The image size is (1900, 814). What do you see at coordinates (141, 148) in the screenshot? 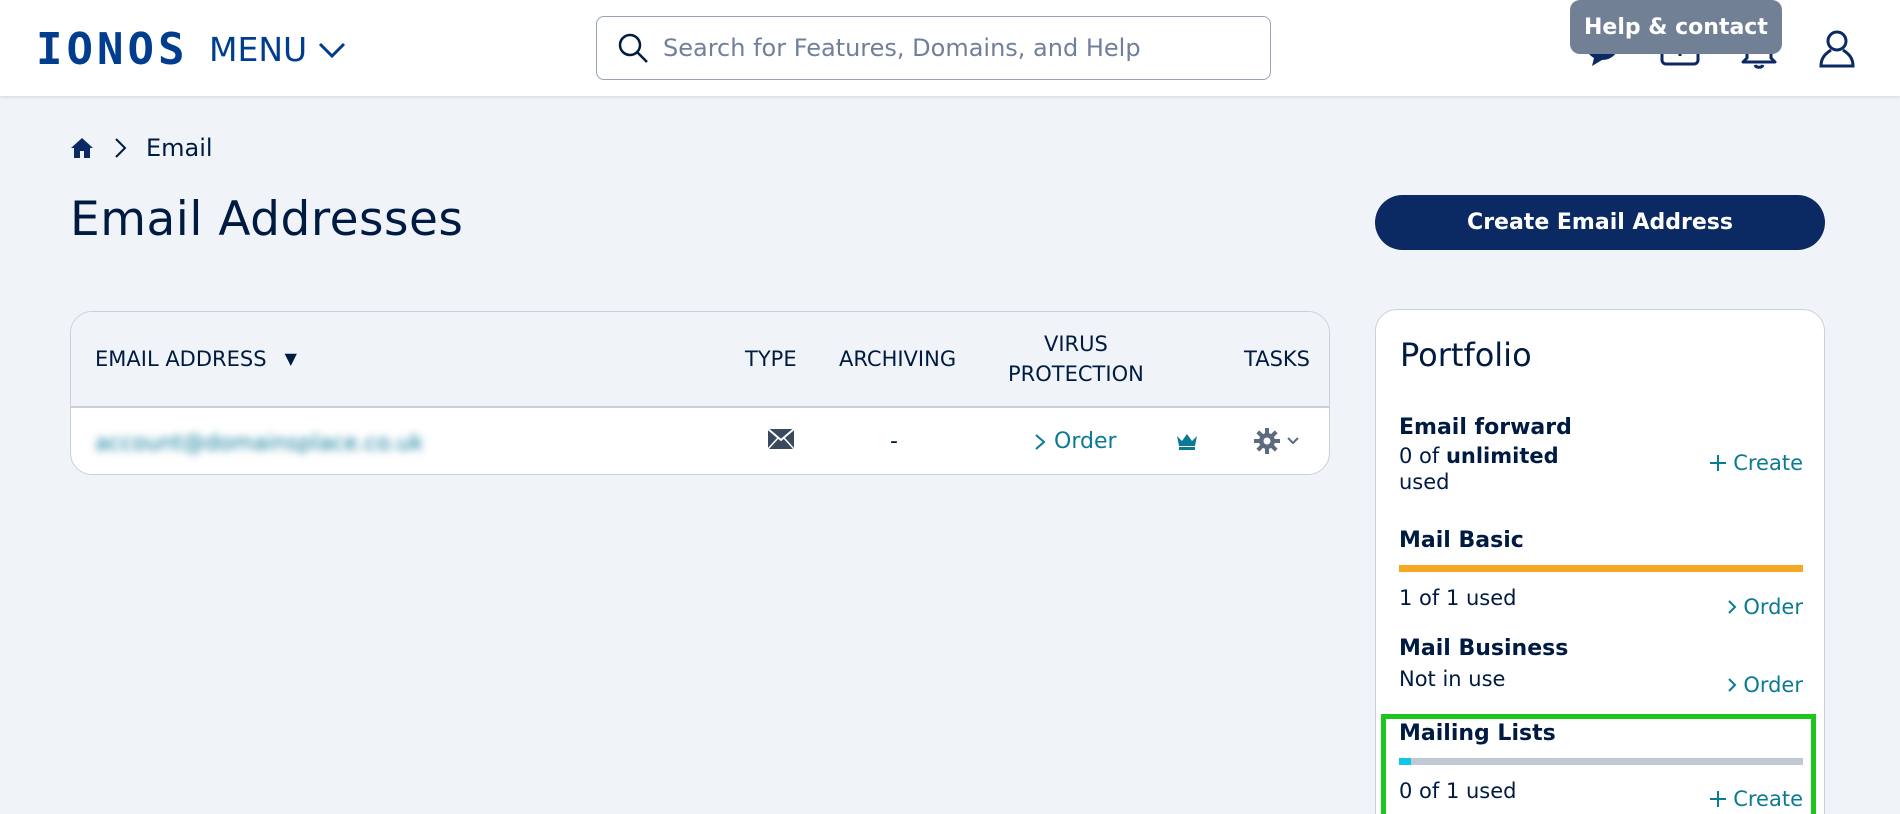
I see `breadcrumb: Email` at bounding box center [141, 148].